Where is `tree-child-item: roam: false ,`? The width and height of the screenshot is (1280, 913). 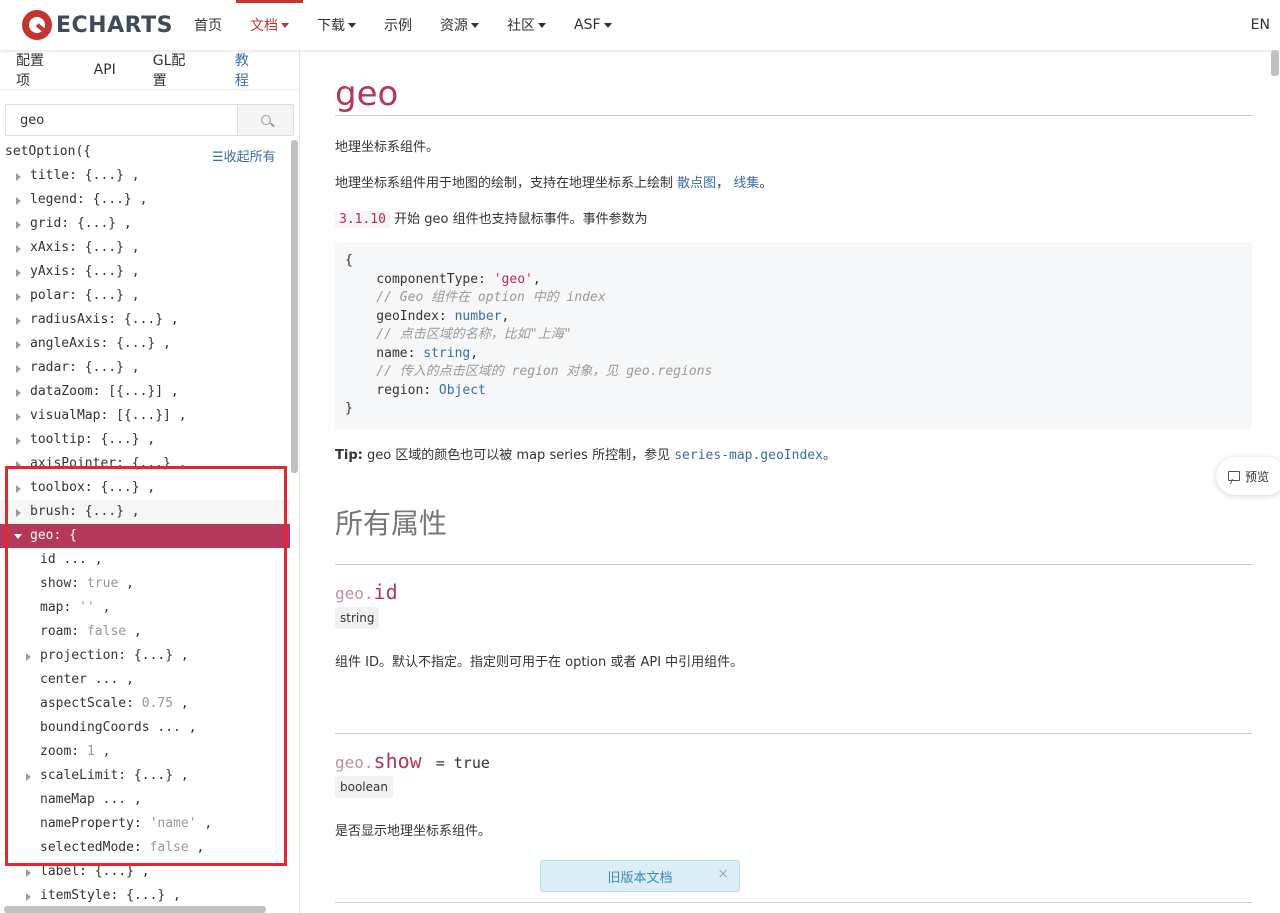
tree-child-item: roam: false , is located at coordinates (145, 632).